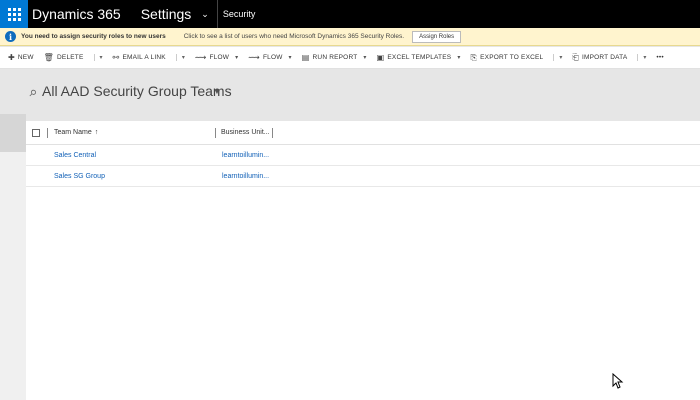 This screenshot has height=400, width=700. What do you see at coordinates (49, 57) in the screenshot?
I see `trash-icon: 🗑` at bounding box center [49, 57].